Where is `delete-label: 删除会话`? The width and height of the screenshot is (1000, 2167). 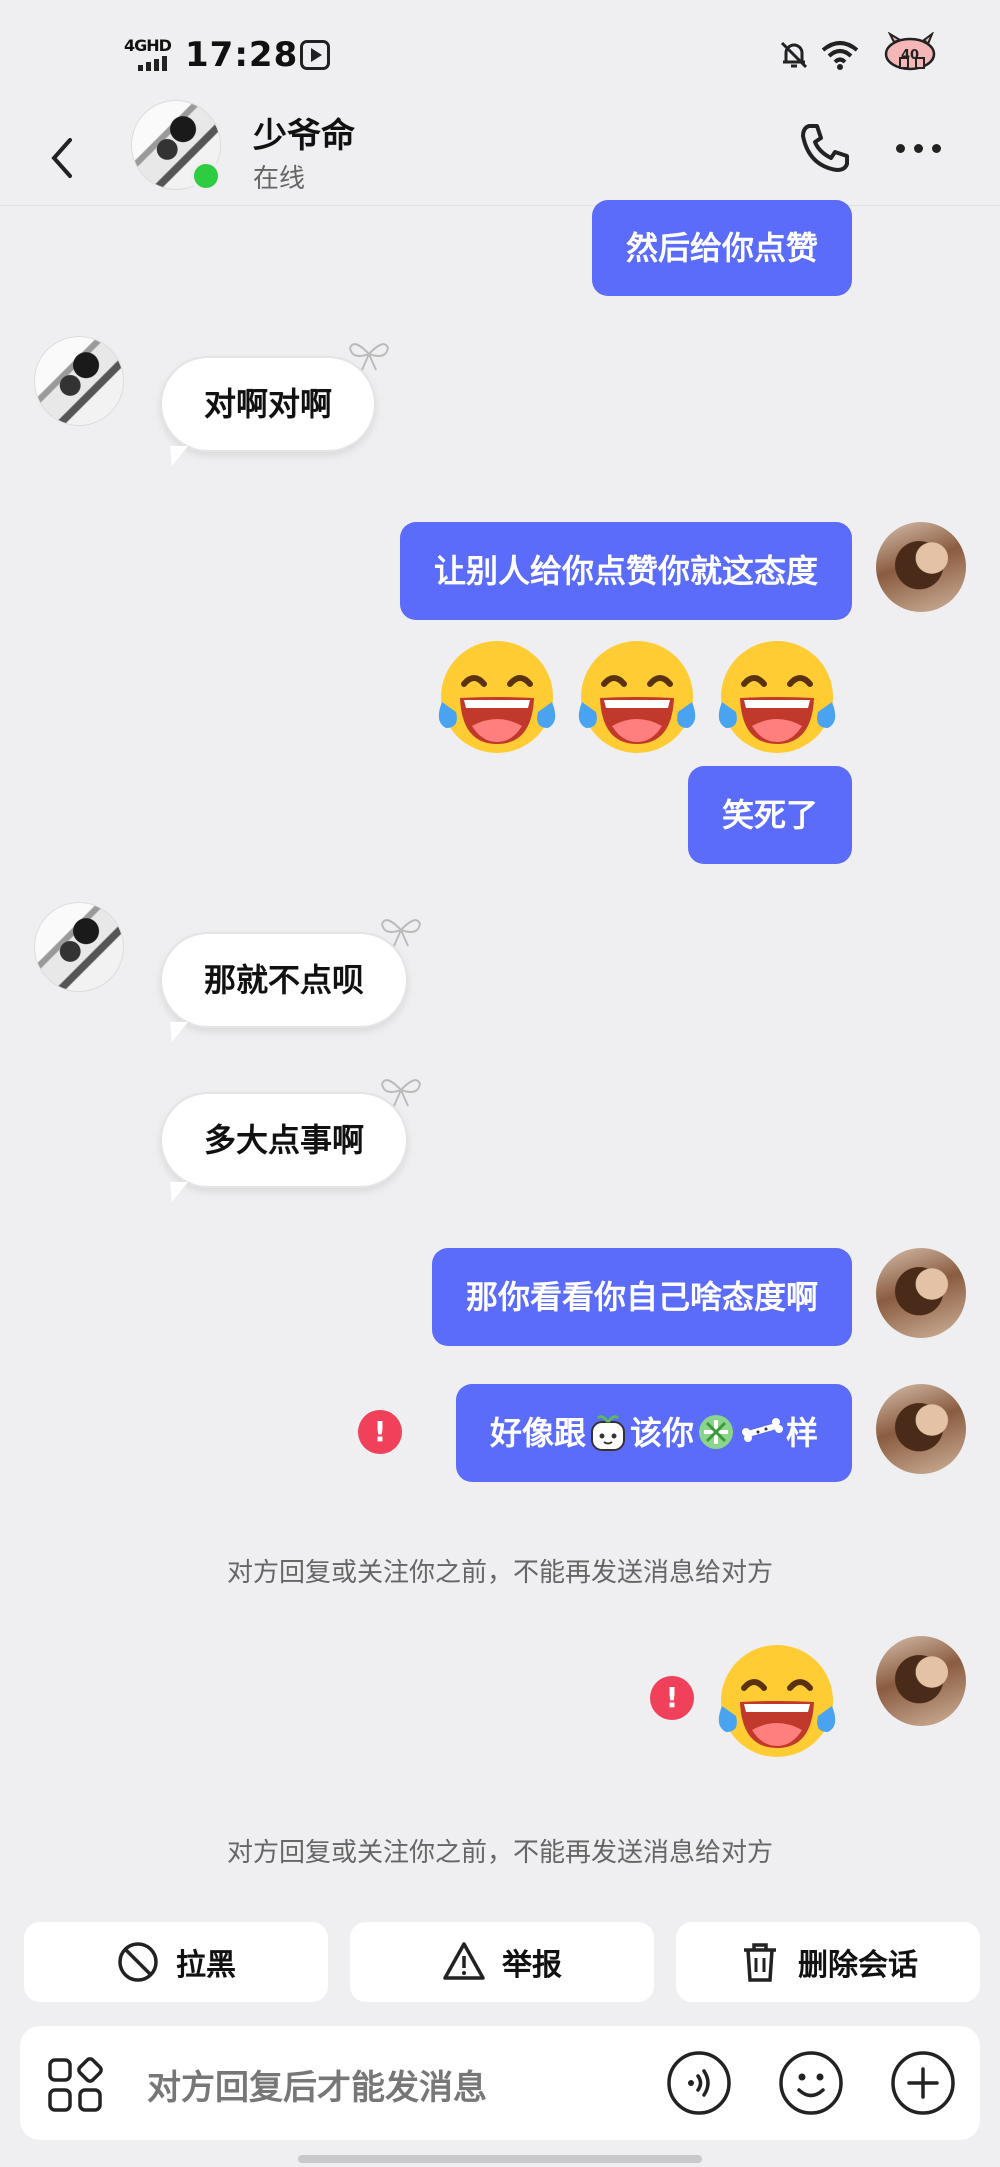
delete-label: 删除会话 is located at coordinates (858, 1965).